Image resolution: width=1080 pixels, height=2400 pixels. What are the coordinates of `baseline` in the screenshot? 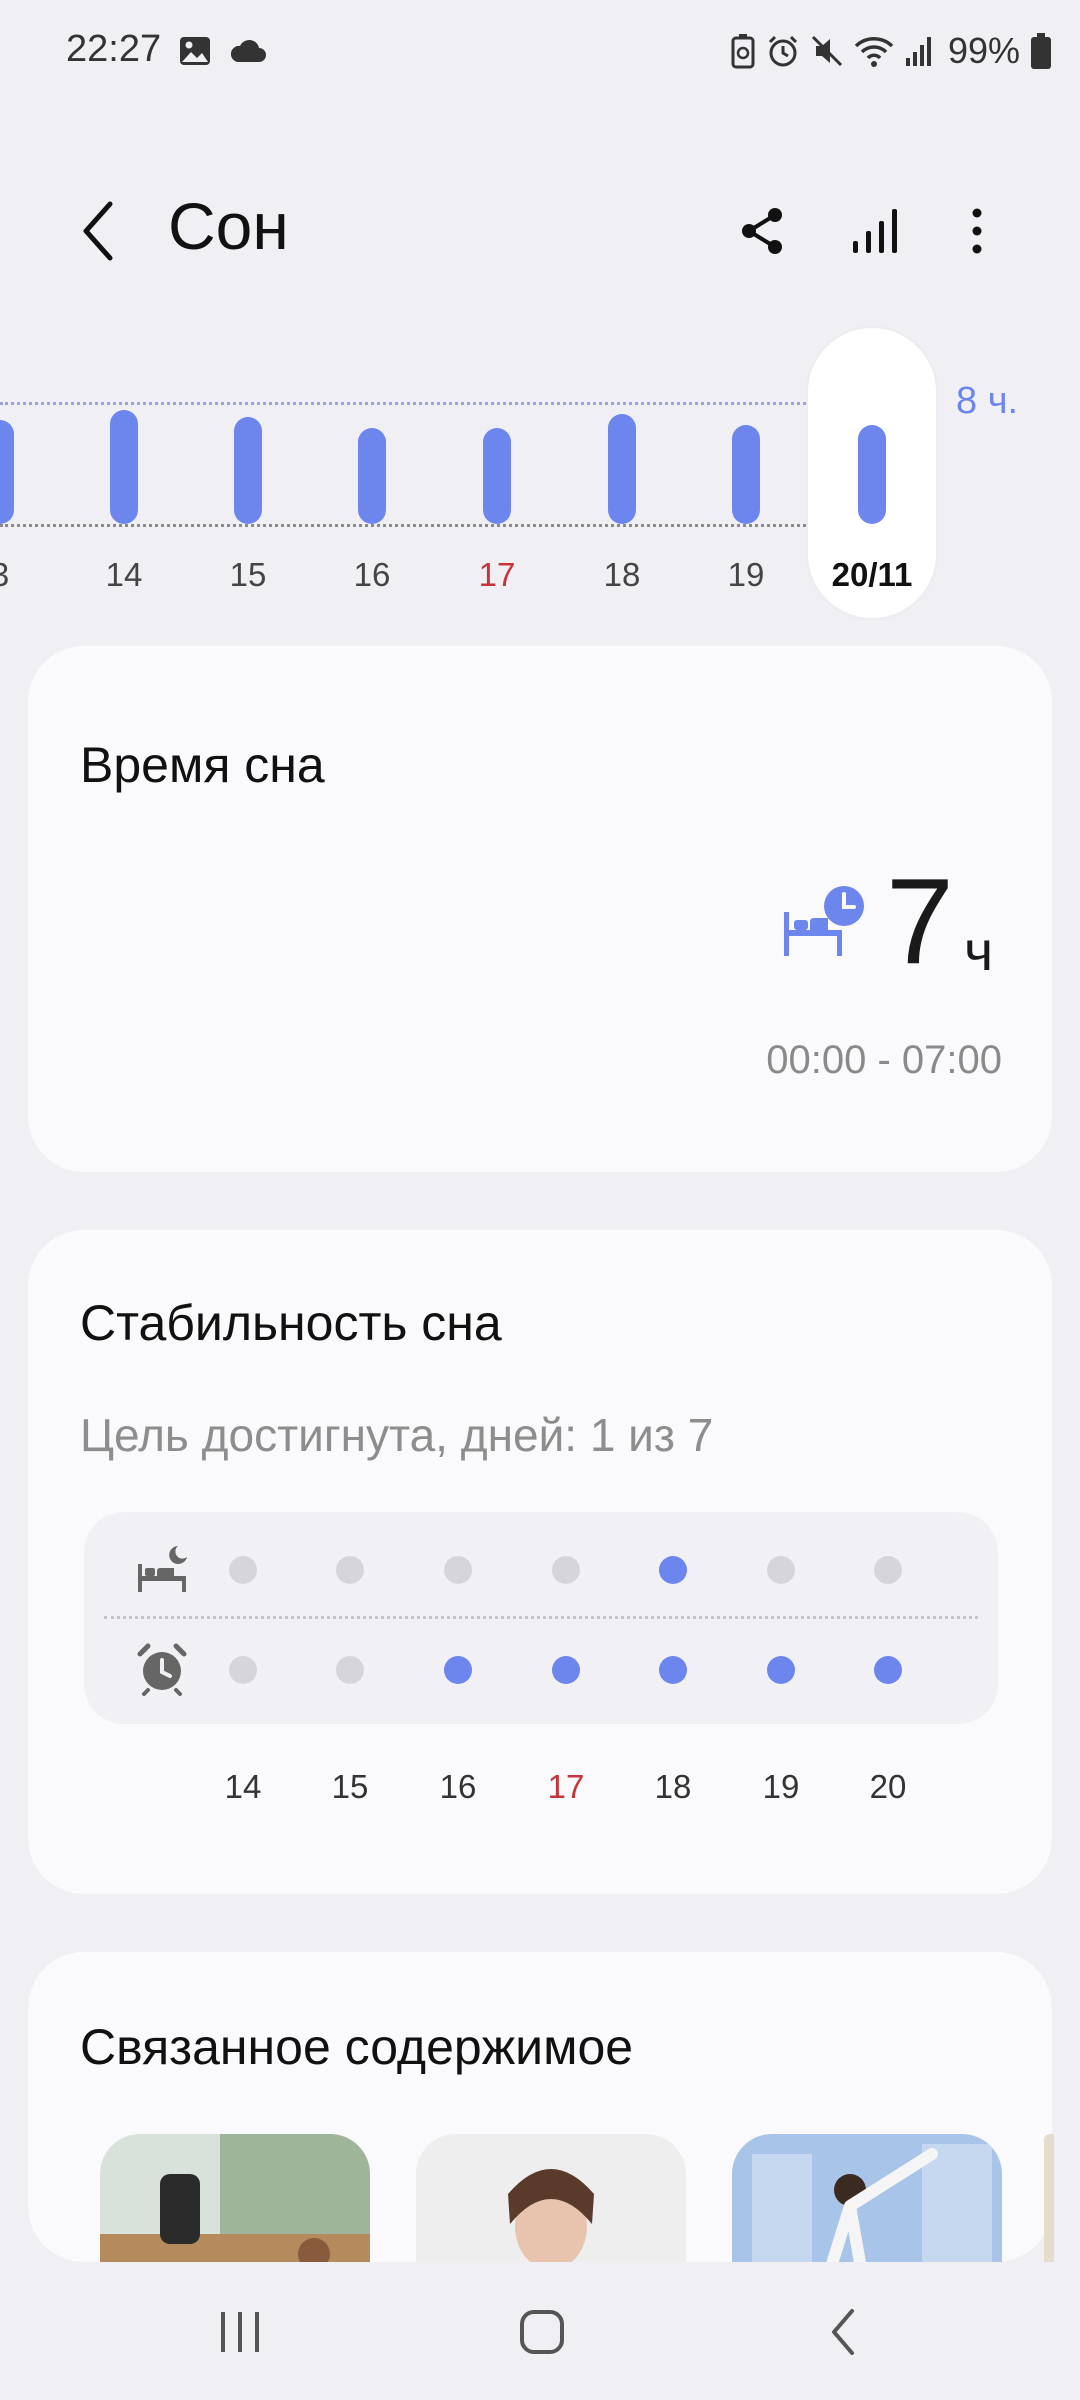 It's located at (403, 525).